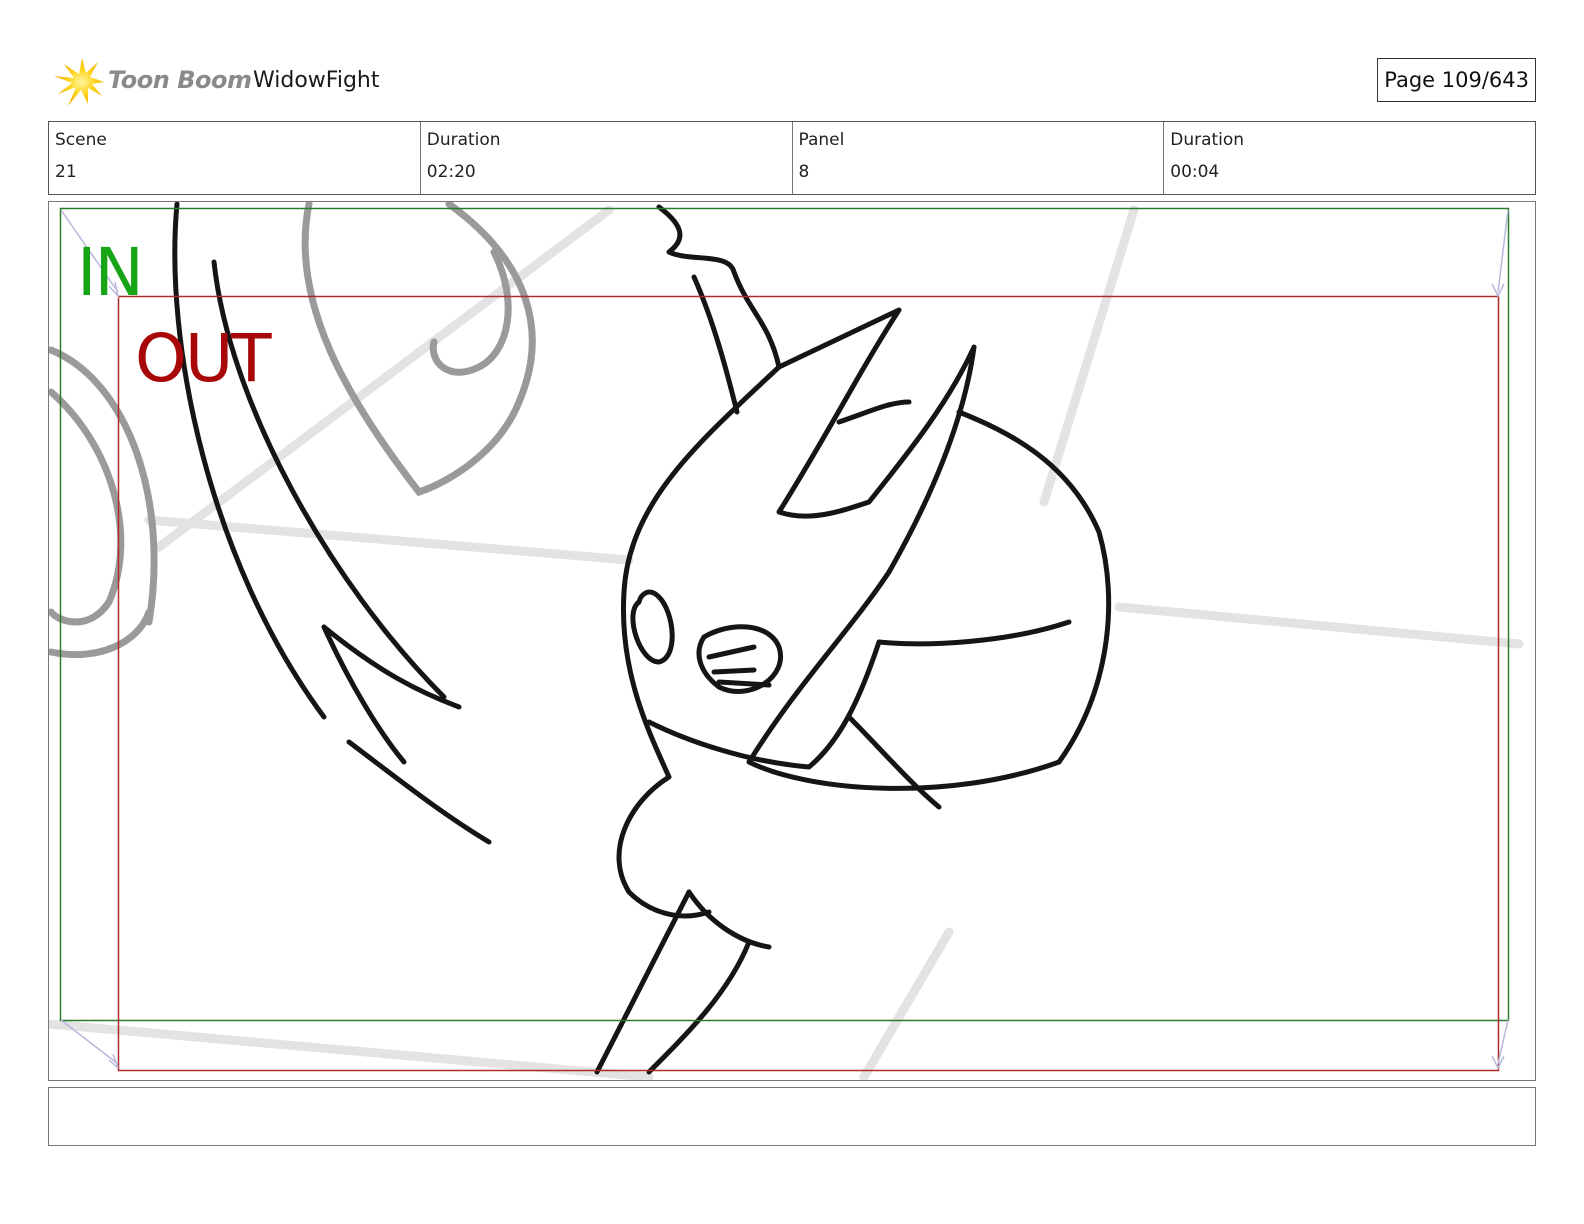  Describe the element at coordinates (1195, 172) in the screenshot. I see `panel-duration-value: 00:04` at that location.